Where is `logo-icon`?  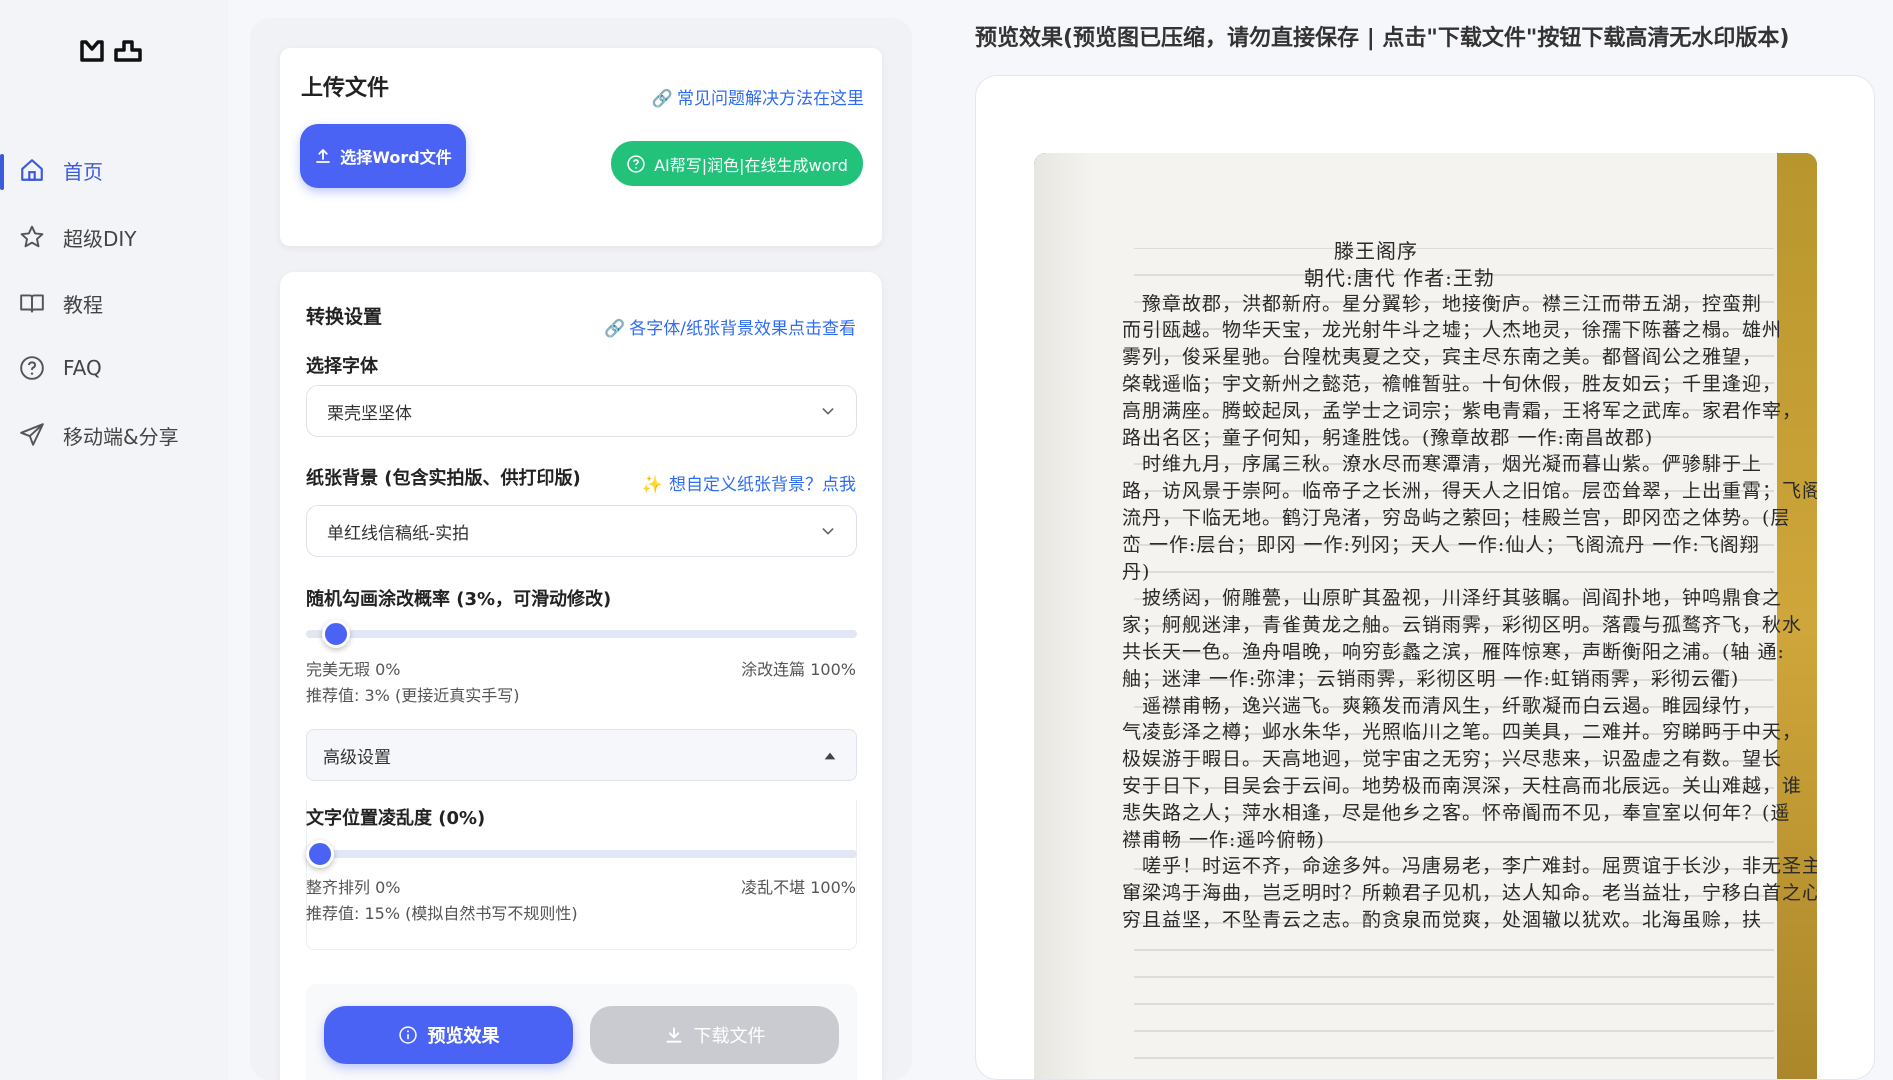
logo-icon is located at coordinates (113, 52).